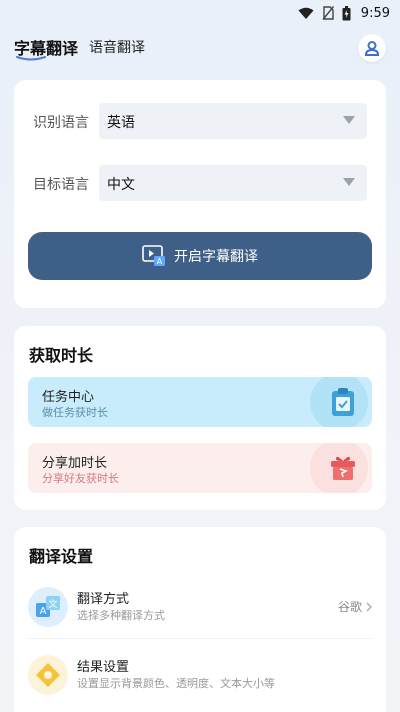 Image resolution: width=400 pixels, height=712 pixels. I want to click on display-settings-icon, so click(48, 675).